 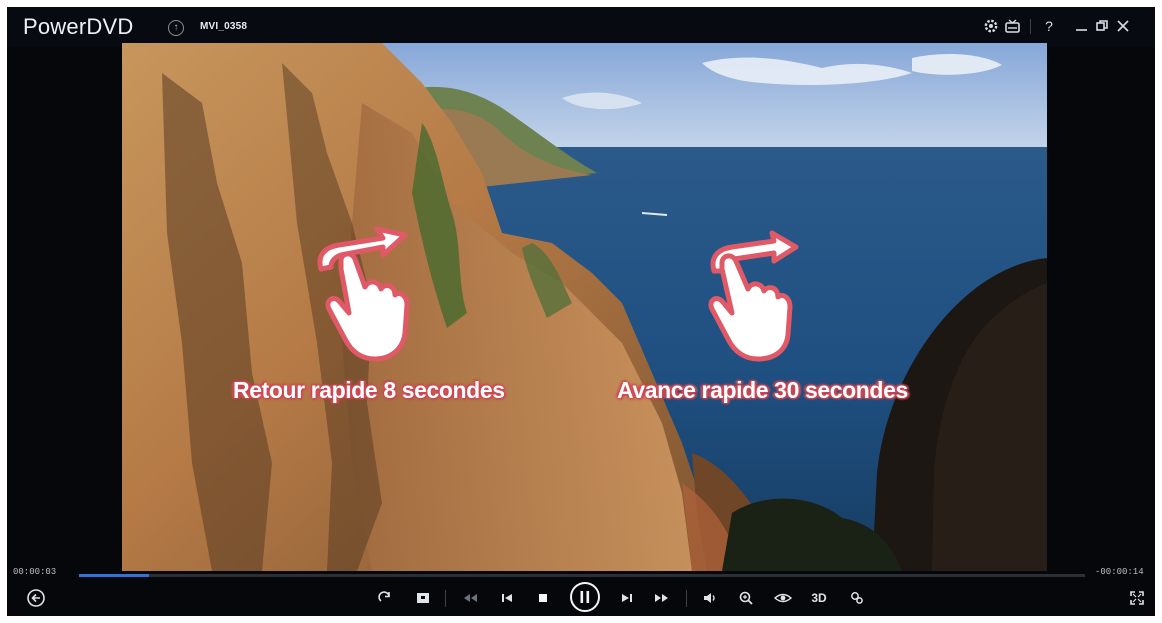 I want to click on minimize-icon, so click(x=1082, y=26).